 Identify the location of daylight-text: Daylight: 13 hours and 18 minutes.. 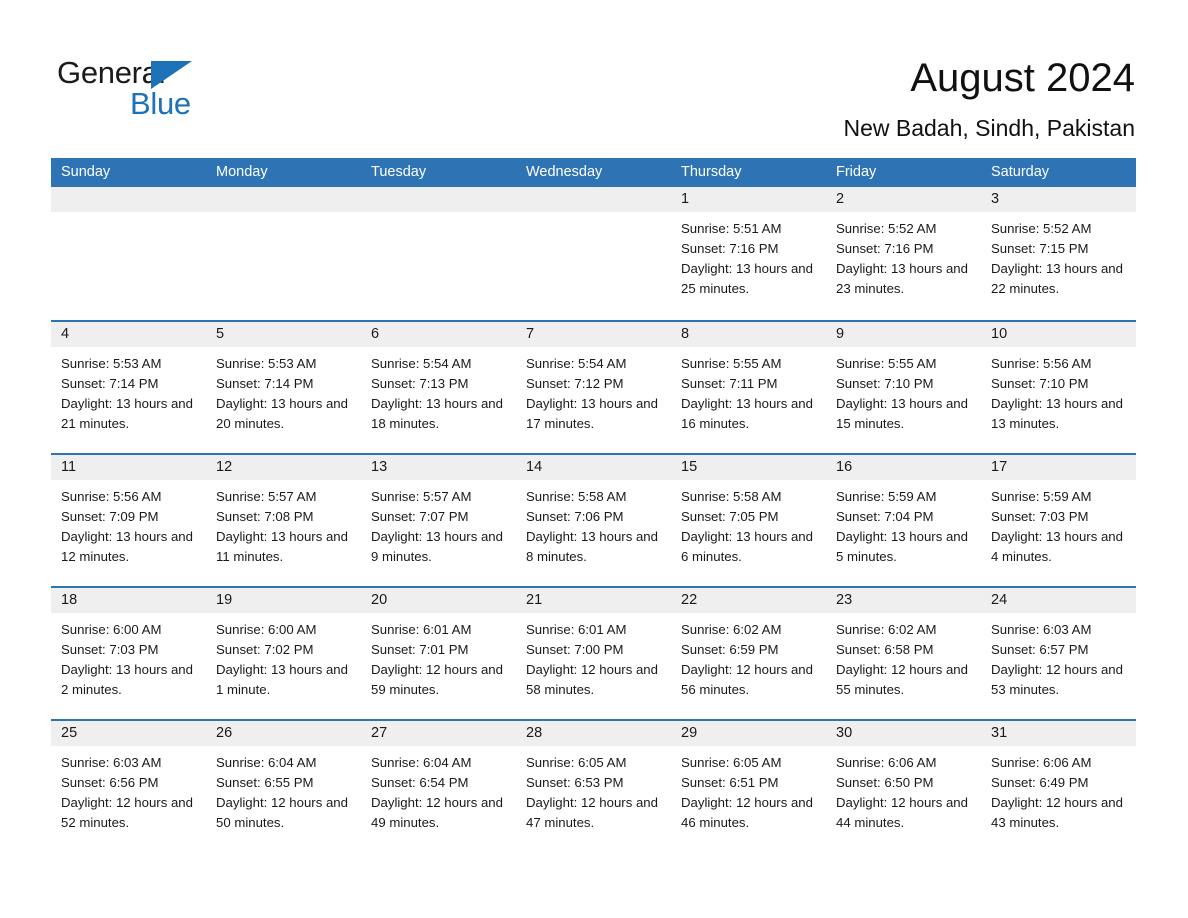
(437, 413).